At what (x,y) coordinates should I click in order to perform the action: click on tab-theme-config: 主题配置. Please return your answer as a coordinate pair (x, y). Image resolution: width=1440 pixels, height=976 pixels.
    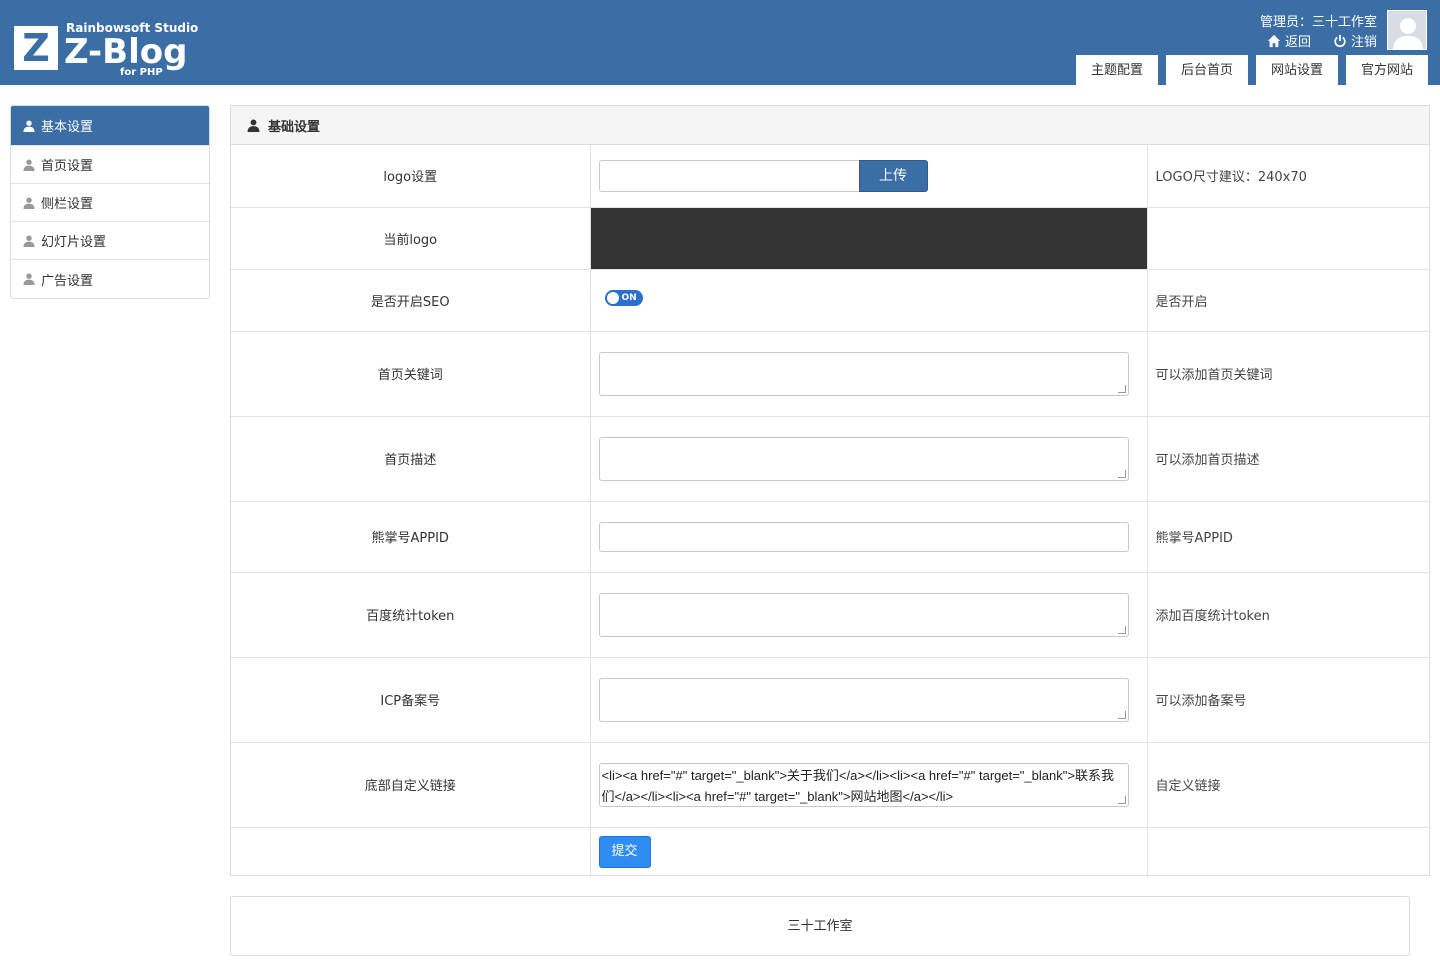
    Looking at the image, I should click on (1116, 70).